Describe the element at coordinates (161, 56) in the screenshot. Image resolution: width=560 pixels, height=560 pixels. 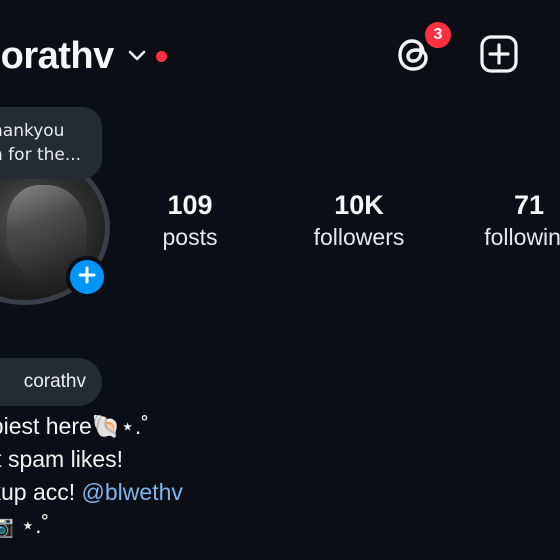
I see `unread-dot` at that location.